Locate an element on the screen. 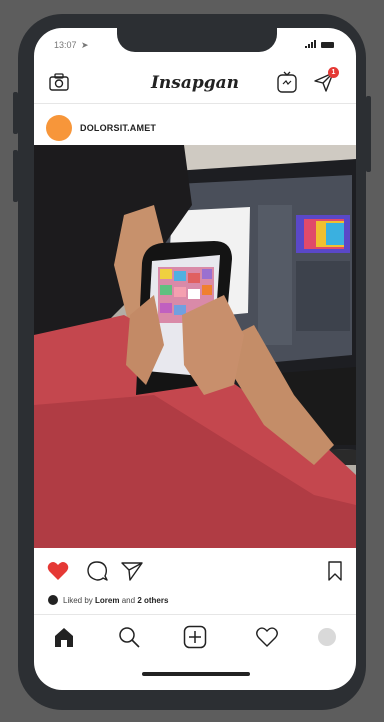 Image resolution: width=384 pixels, height=722 pixels. profile-icon is located at coordinates (327, 637).